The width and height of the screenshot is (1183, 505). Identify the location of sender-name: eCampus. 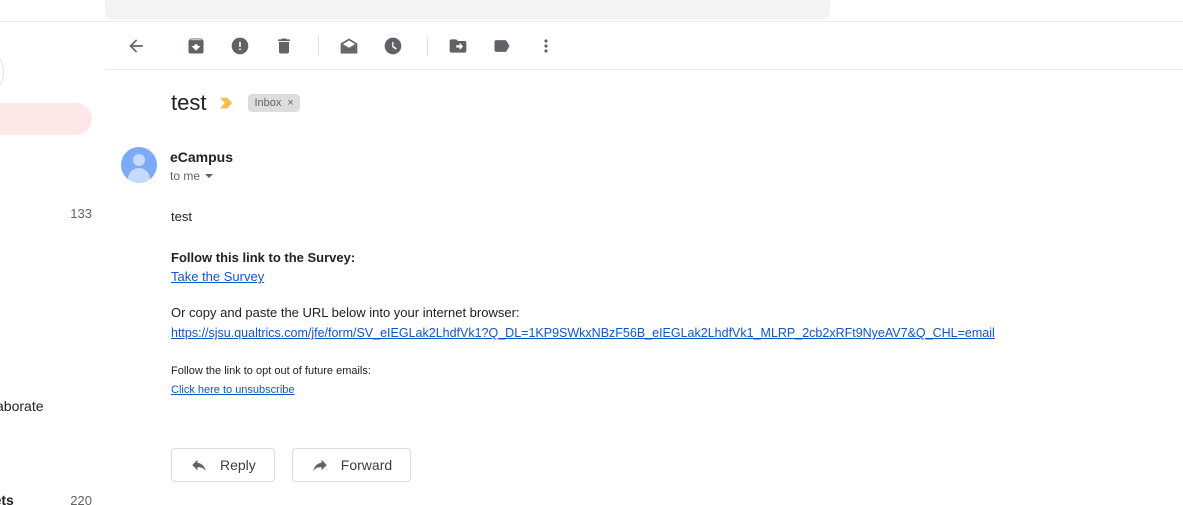
(202, 157).